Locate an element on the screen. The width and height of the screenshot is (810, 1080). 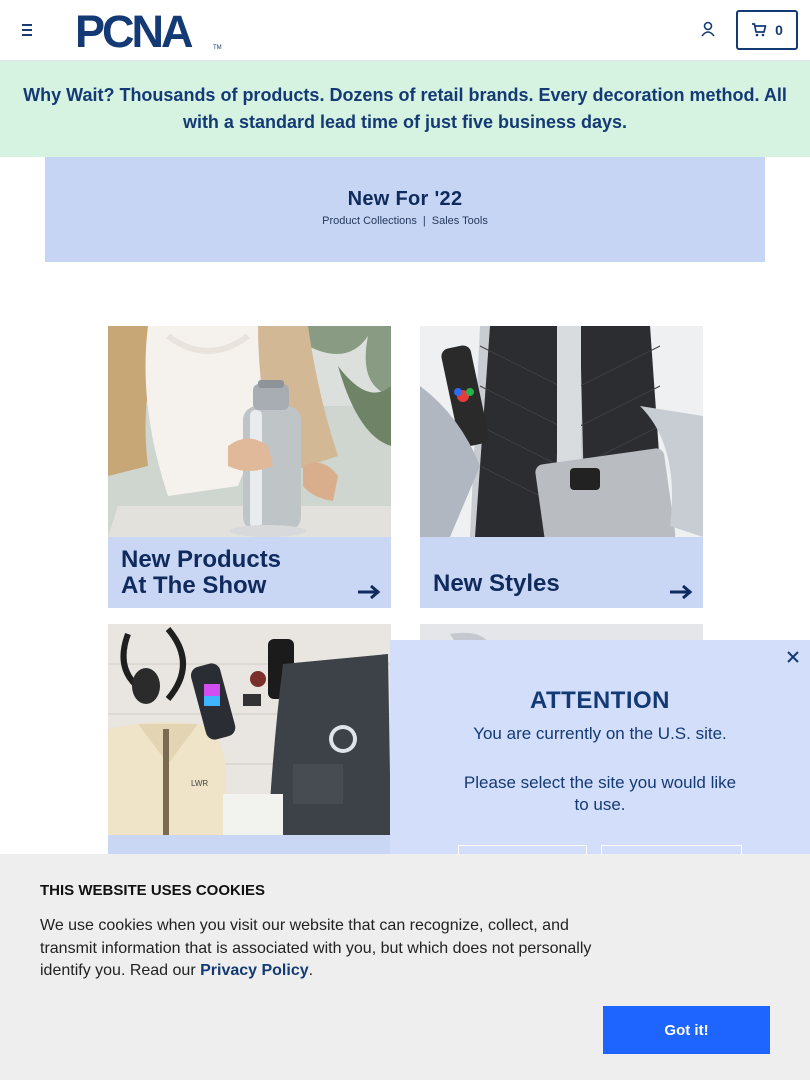
bottle-photo is located at coordinates (249, 431).